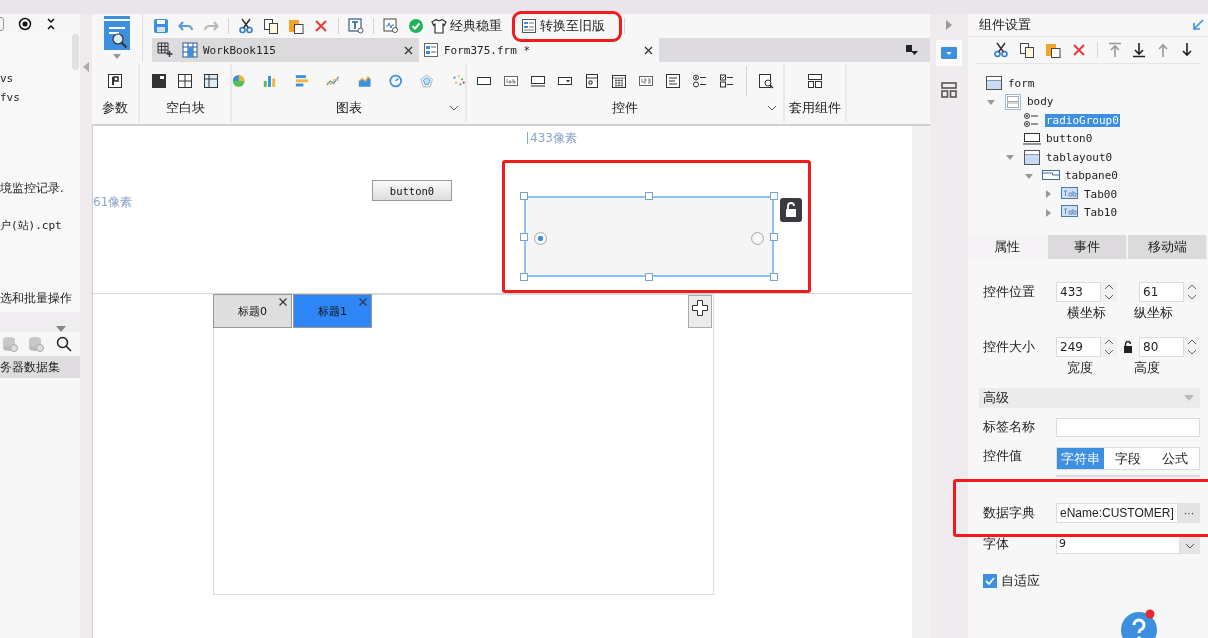 The width and height of the screenshot is (1208, 638). I want to click on template-icon, so click(815, 81).